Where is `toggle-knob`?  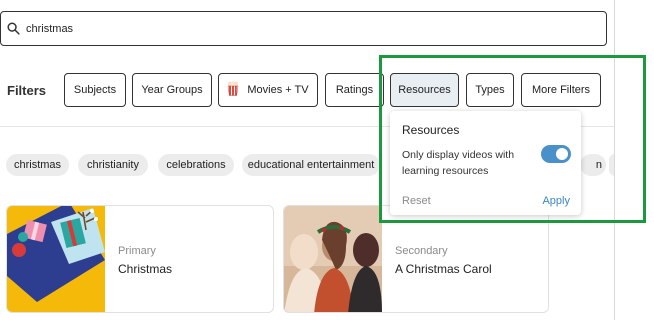
toggle-knob is located at coordinates (562, 154).